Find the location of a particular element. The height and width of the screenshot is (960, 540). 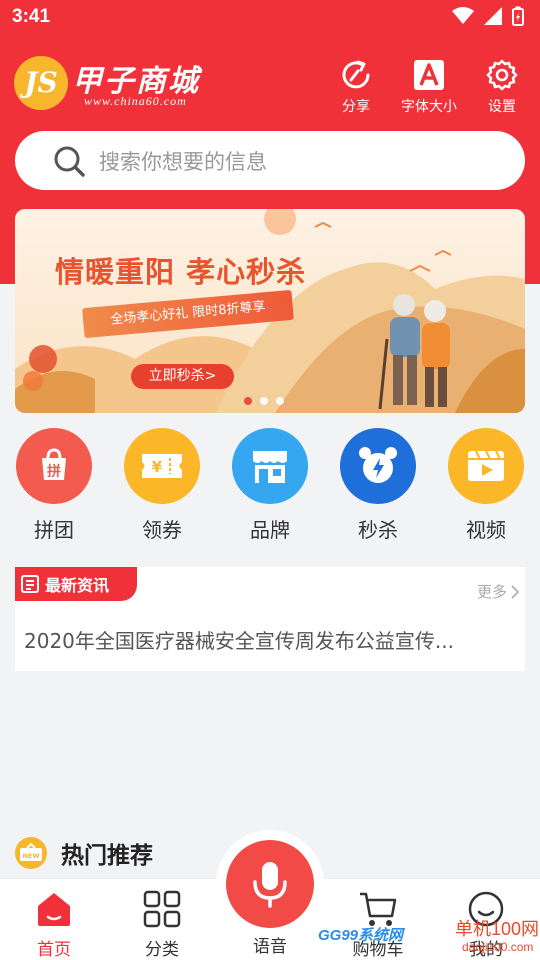

status-bar: 3:41 is located at coordinates (270, 18).